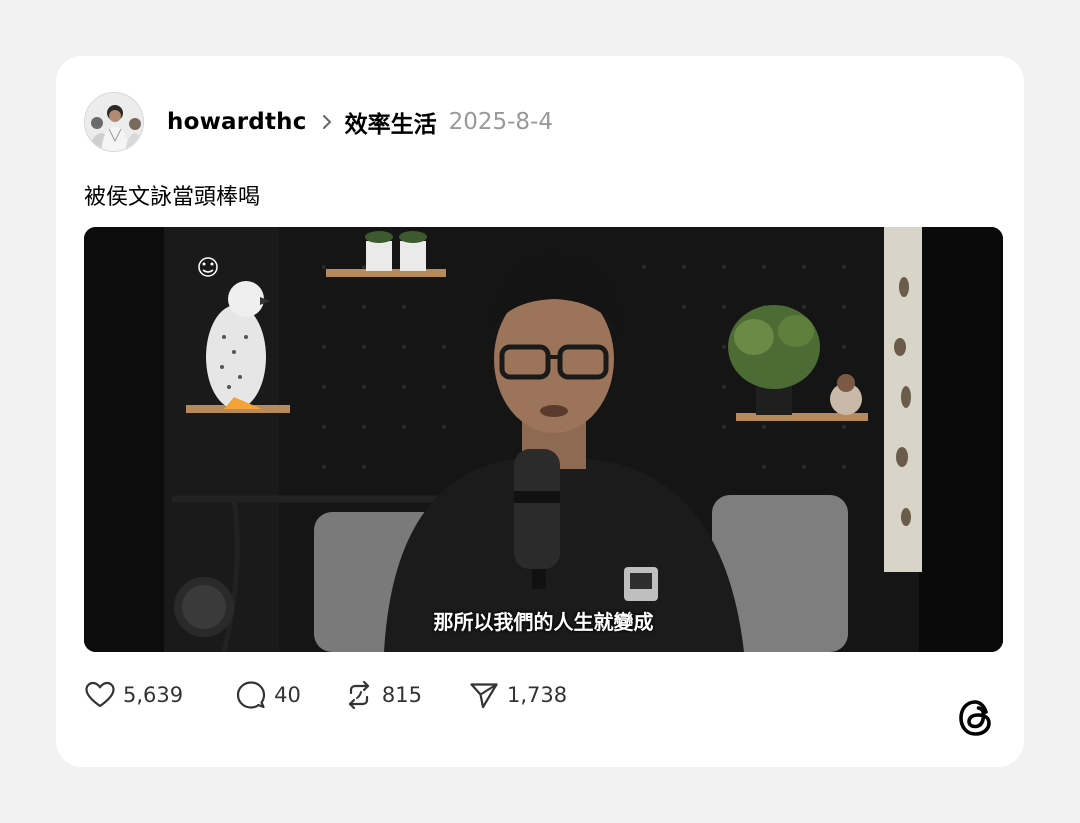 The image size is (1080, 823). What do you see at coordinates (484, 696) in the screenshot?
I see `paper-plane-icon` at bounding box center [484, 696].